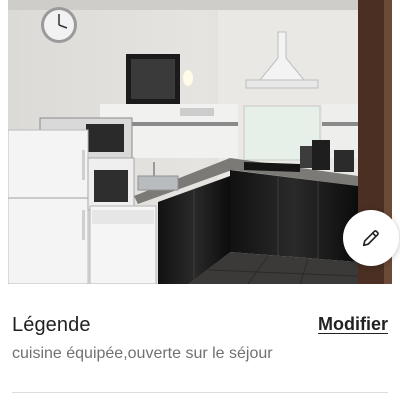 Image resolution: width=400 pixels, height=400 pixels. What do you see at coordinates (51, 325) in the screenshot?
I see `caption-label: Légende` at bounding box center [51, 325].